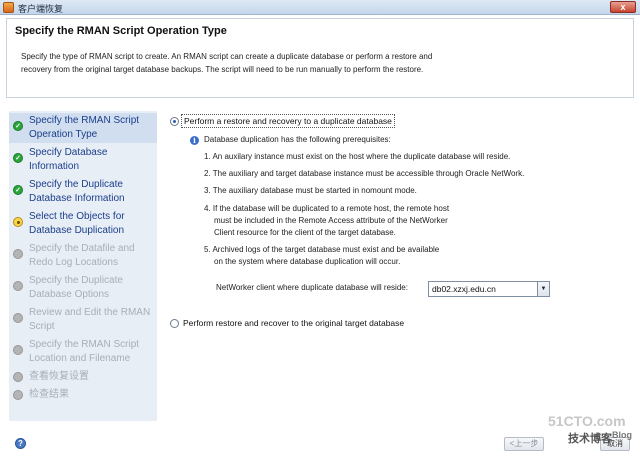  Describe the element at coordinates (20, 443) in the screenshot. I see `help-icon: ?` at that location.